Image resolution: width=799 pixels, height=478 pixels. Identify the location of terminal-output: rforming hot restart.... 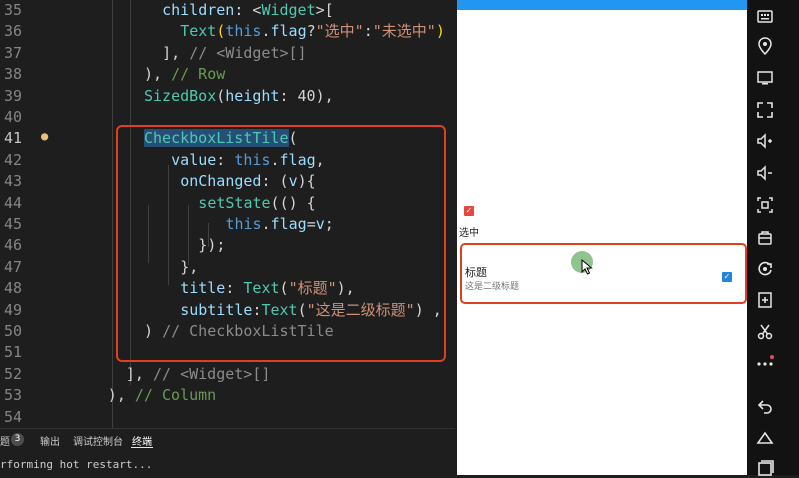
(227, 462).